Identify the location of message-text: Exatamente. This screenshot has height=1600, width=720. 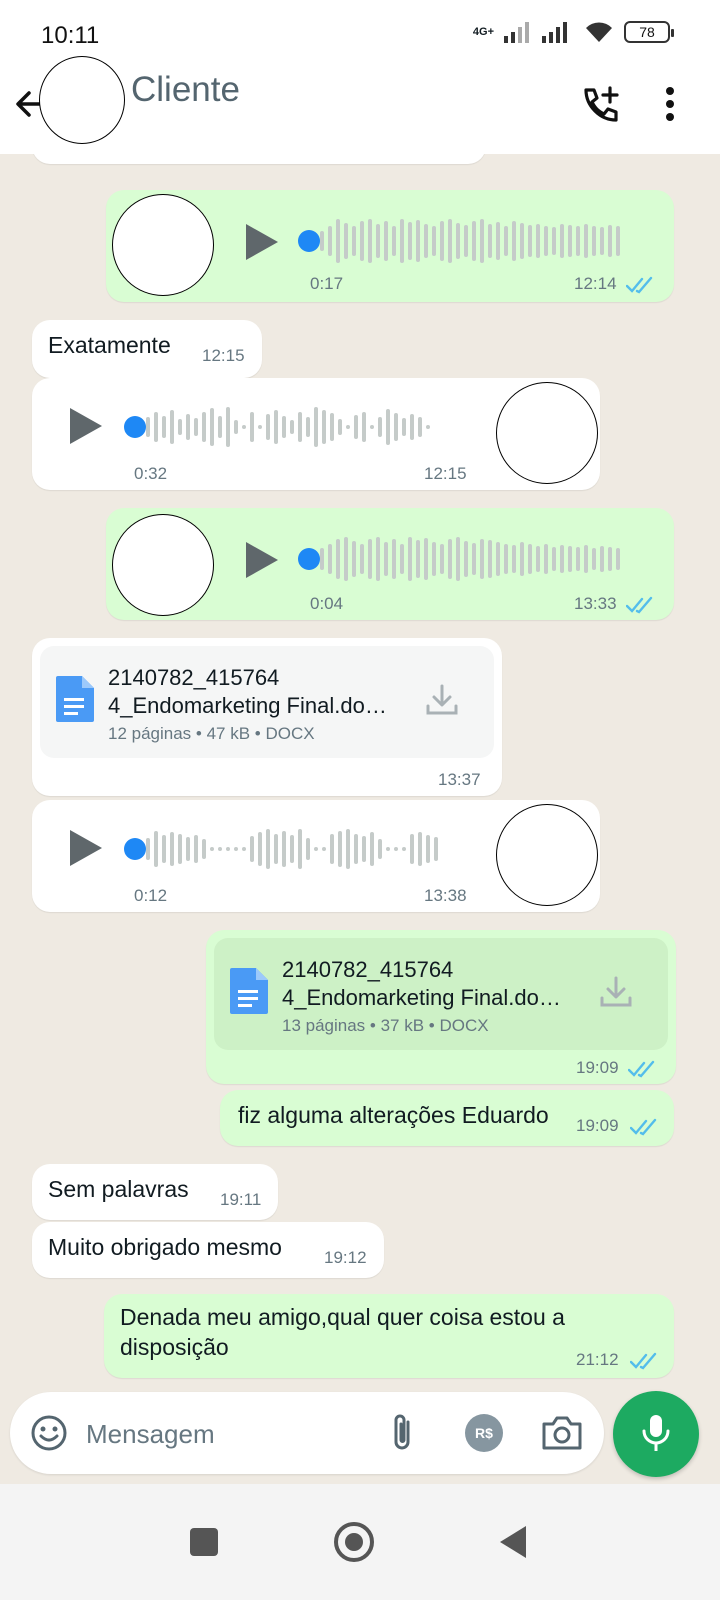
(109, 345).